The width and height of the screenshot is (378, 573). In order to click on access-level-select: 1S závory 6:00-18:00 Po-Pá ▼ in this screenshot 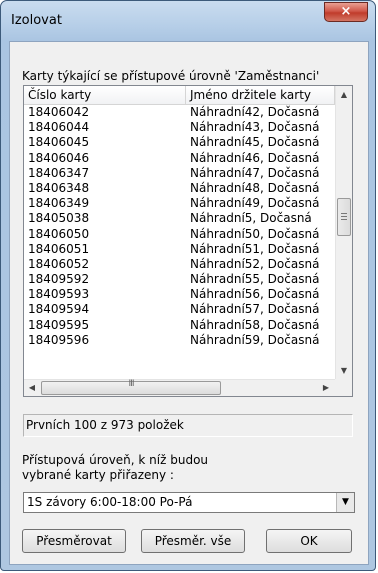, I will do `click(189, 502)`.